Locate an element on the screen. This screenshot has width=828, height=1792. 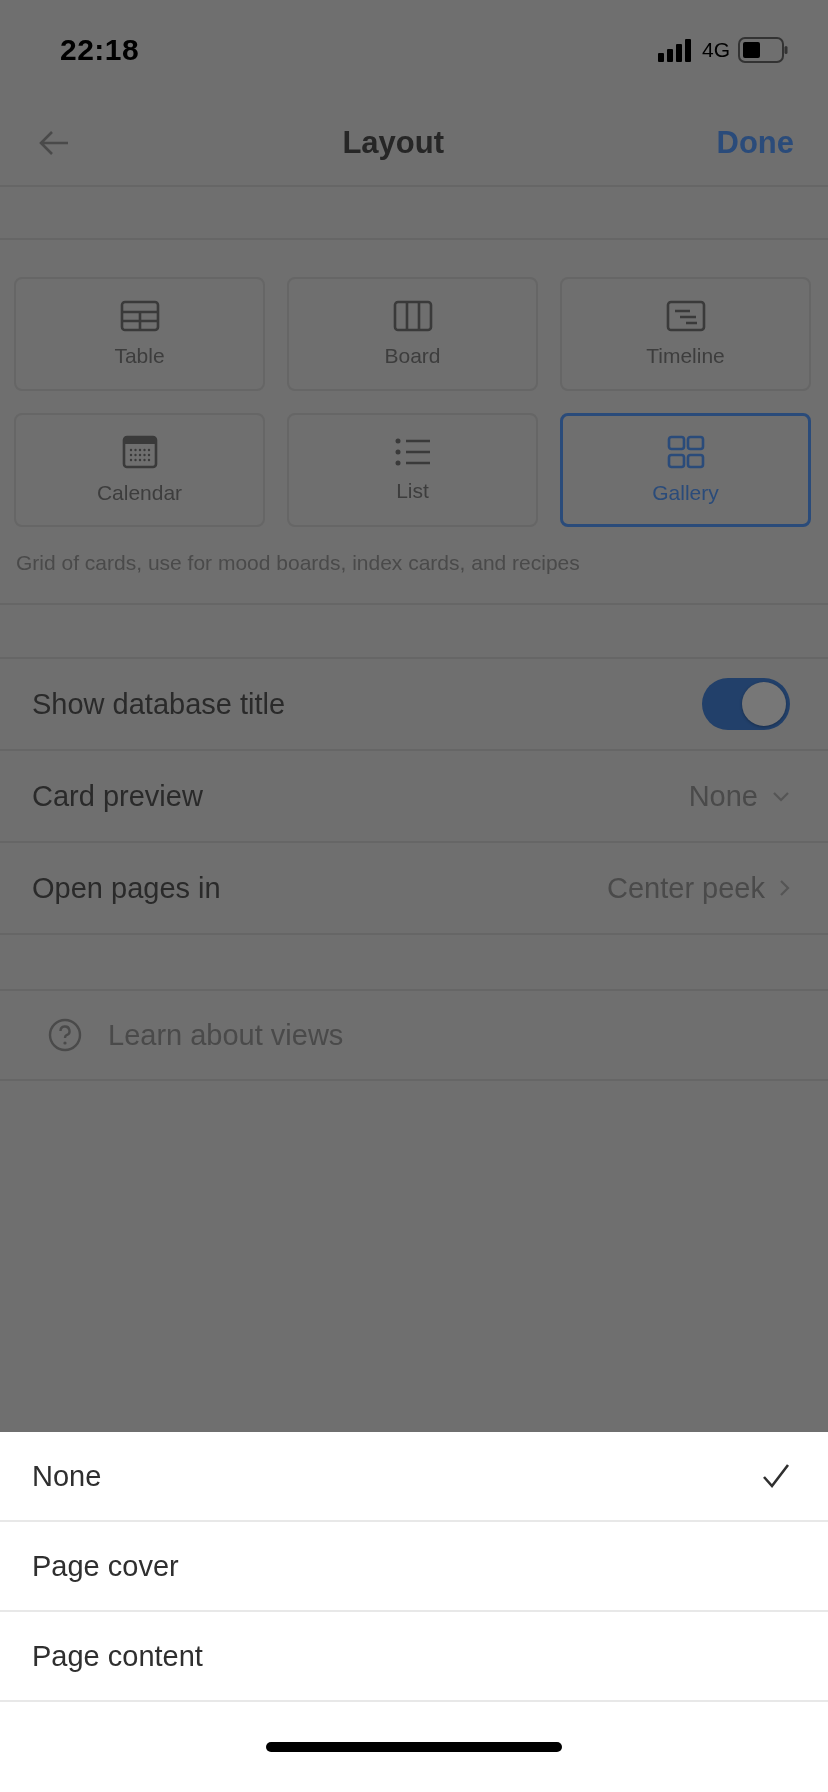
screen-title: Layout is located at coordinates (393, 142).